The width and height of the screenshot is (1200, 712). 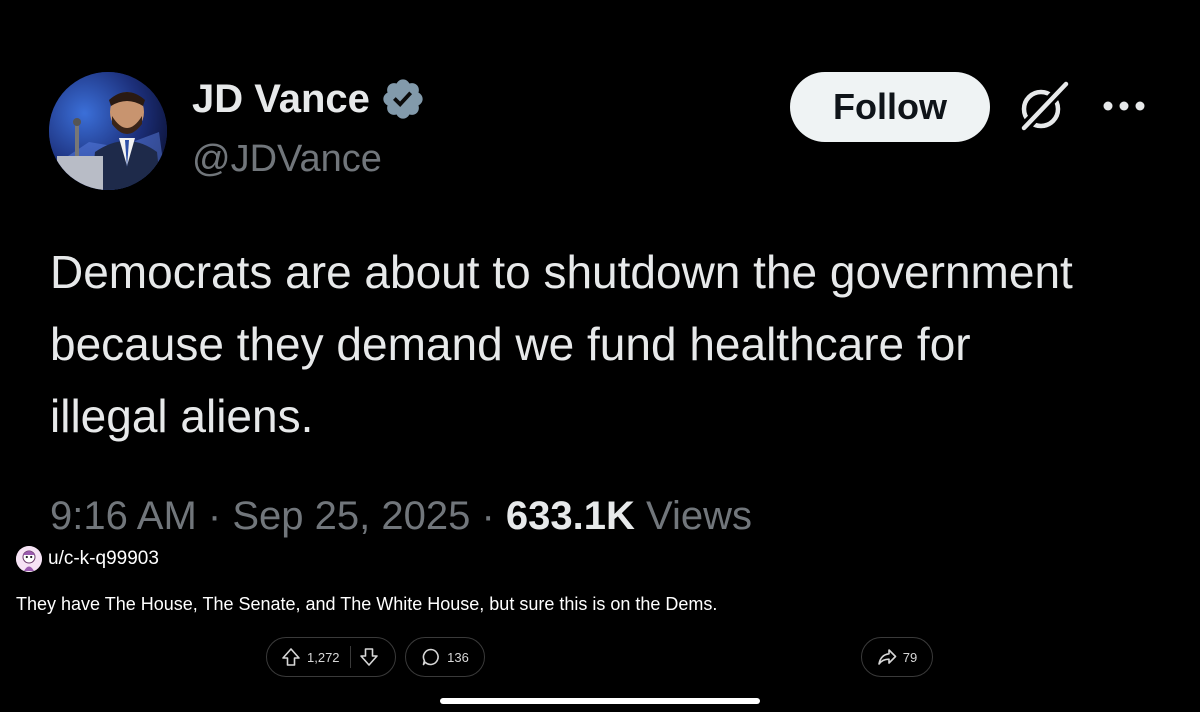 What do you see at coordinates (291, 657) in the screenshot?
I see `upvote-icon` at bounding box center [291, 657].